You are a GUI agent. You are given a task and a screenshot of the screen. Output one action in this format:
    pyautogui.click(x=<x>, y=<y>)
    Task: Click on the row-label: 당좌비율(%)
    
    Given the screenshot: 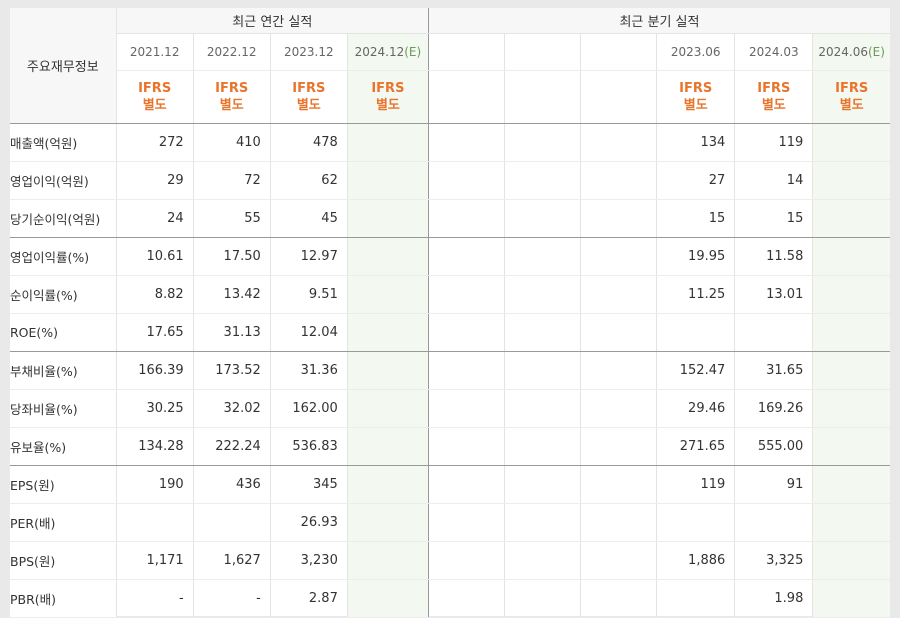 What is the action you would take?
    pyautogui.click(x=63, y=408)
    